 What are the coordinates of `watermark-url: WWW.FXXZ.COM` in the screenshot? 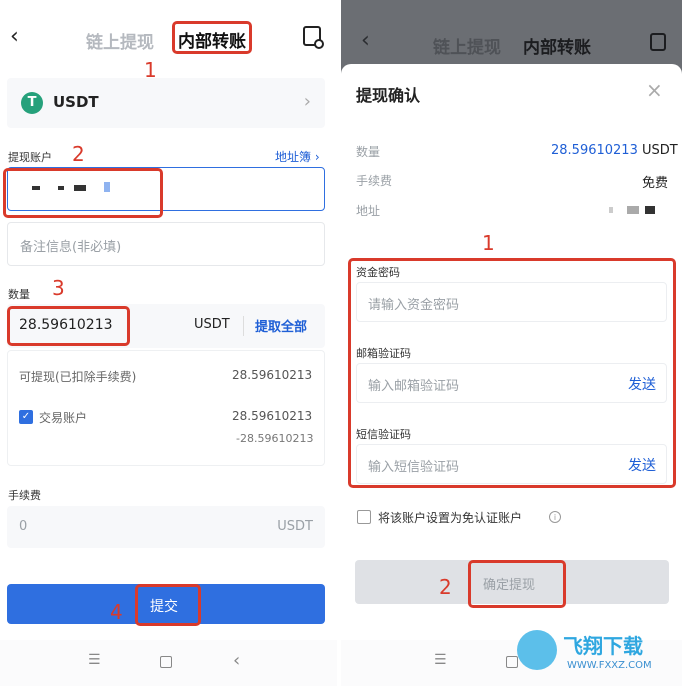 It's located at (609, 665).